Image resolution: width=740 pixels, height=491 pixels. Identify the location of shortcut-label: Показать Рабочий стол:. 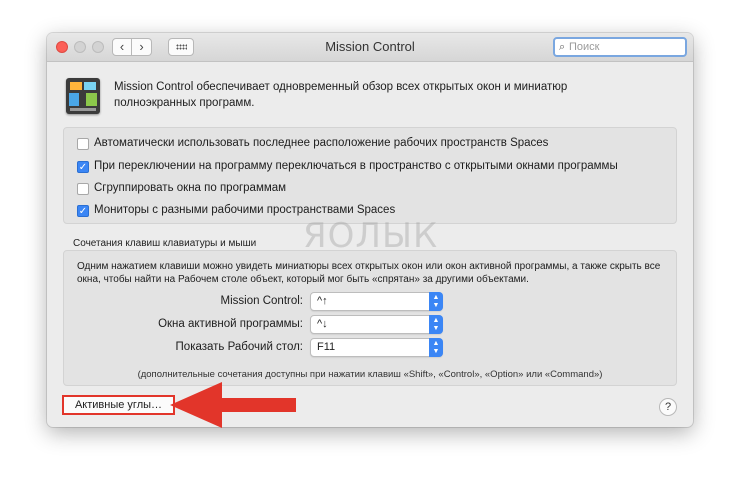
(239, 347).